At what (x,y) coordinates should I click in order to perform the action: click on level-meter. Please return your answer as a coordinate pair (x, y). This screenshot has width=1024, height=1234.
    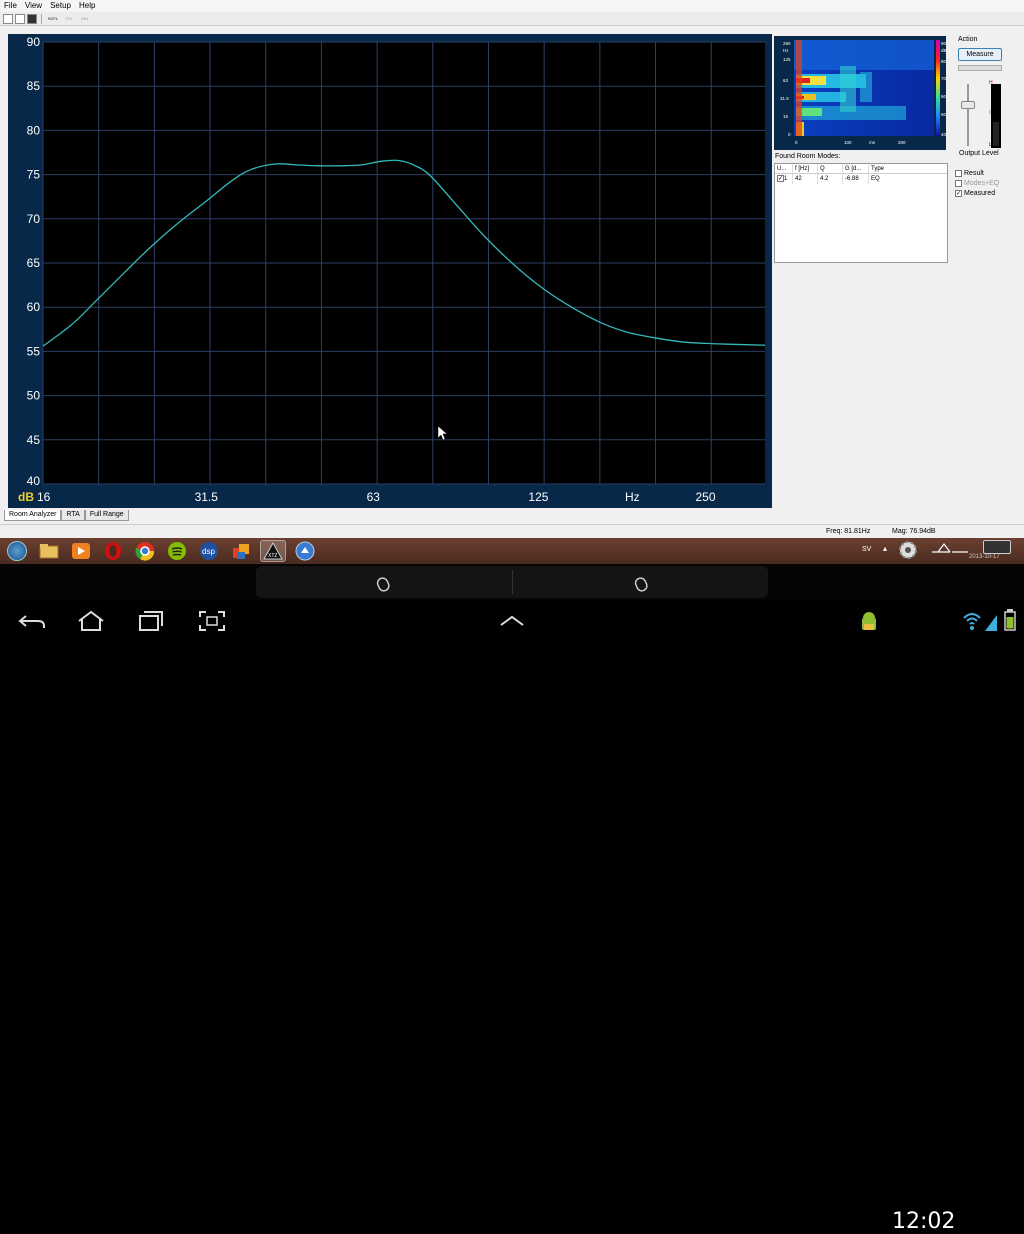
    Looking at the image, I should click on (996, 116).